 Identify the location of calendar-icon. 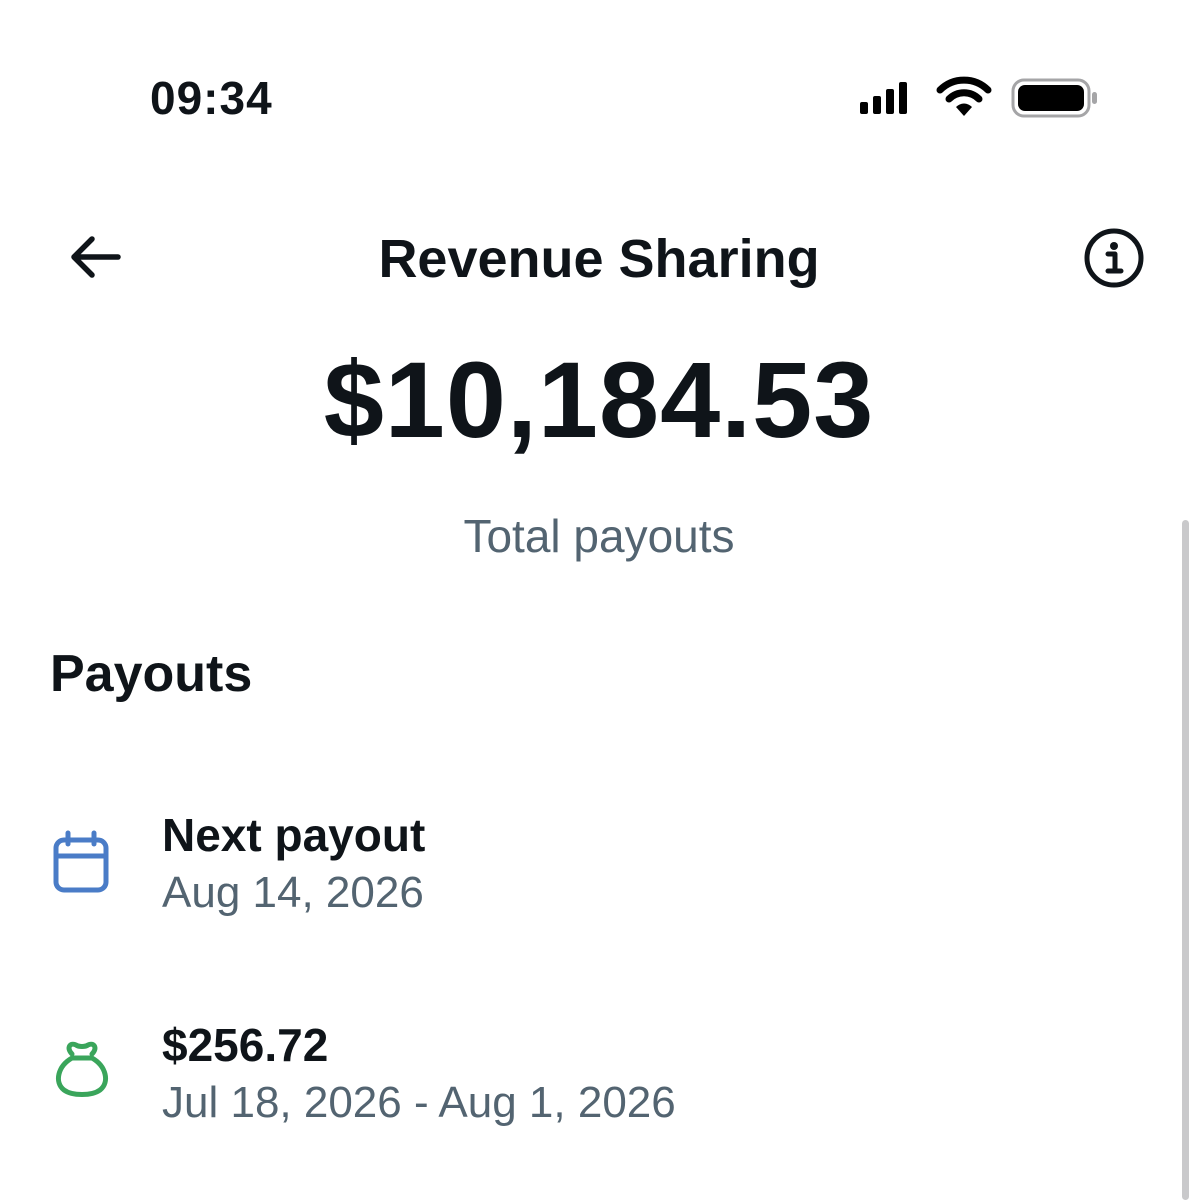
(81, 861).